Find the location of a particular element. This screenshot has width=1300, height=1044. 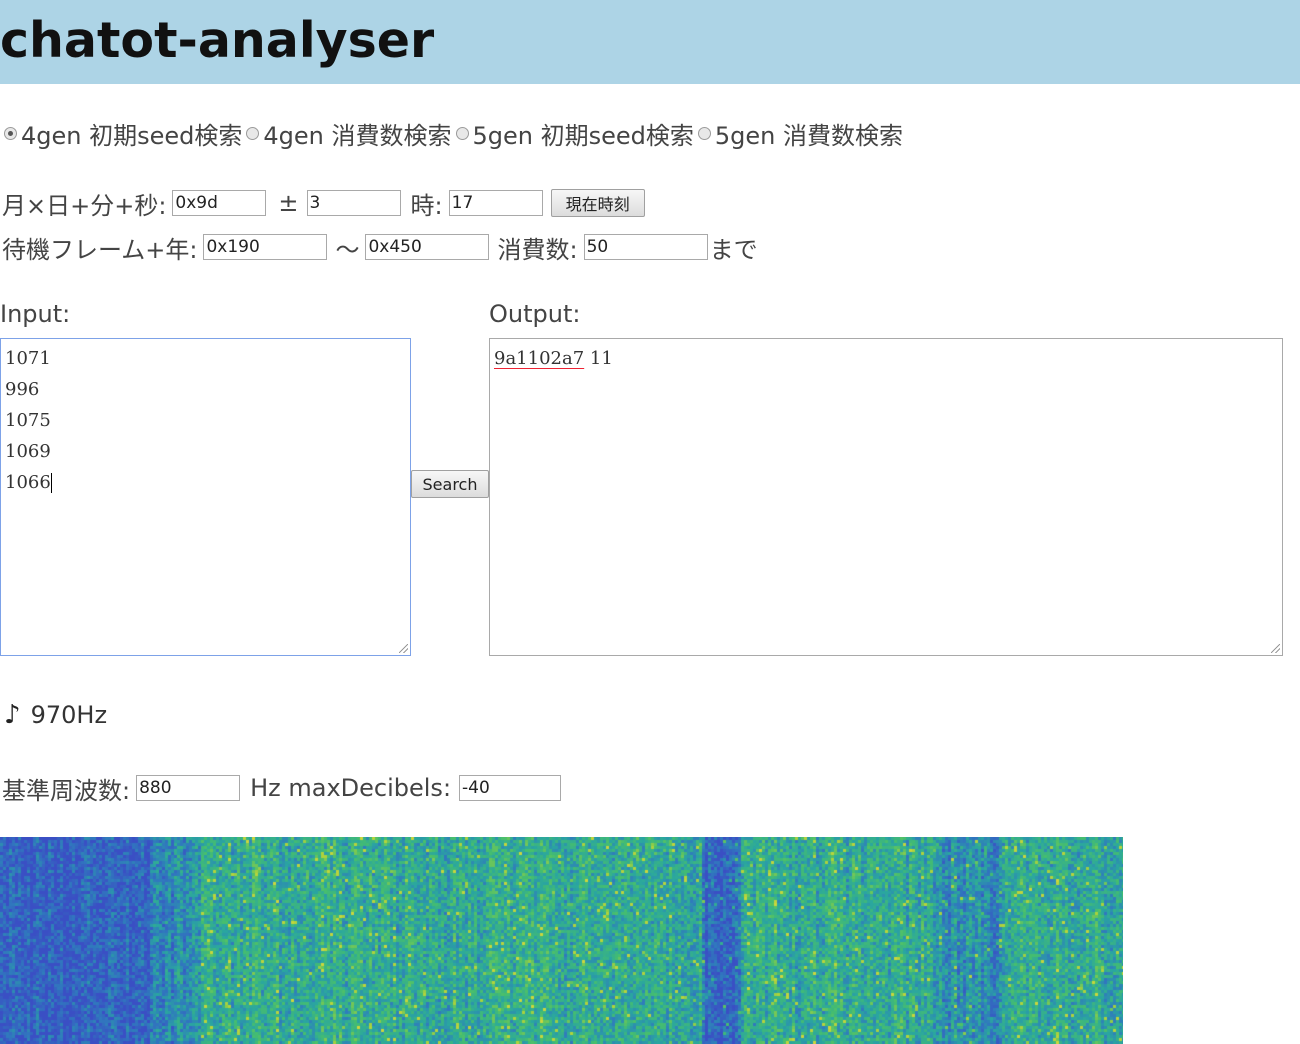

max-decibels-label: Hz maxDecibels: is located at coordinates (351, 788).